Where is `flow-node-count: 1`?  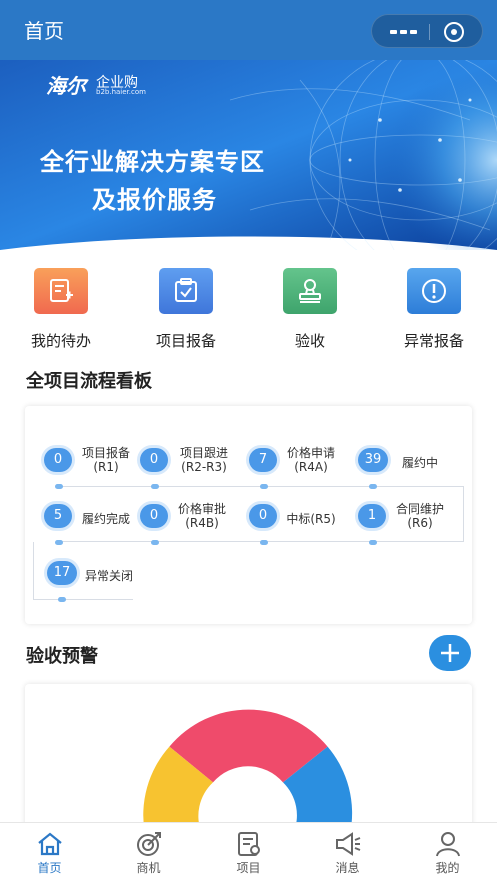 flow-node-count: 1 is located at coordinates (372, 516).